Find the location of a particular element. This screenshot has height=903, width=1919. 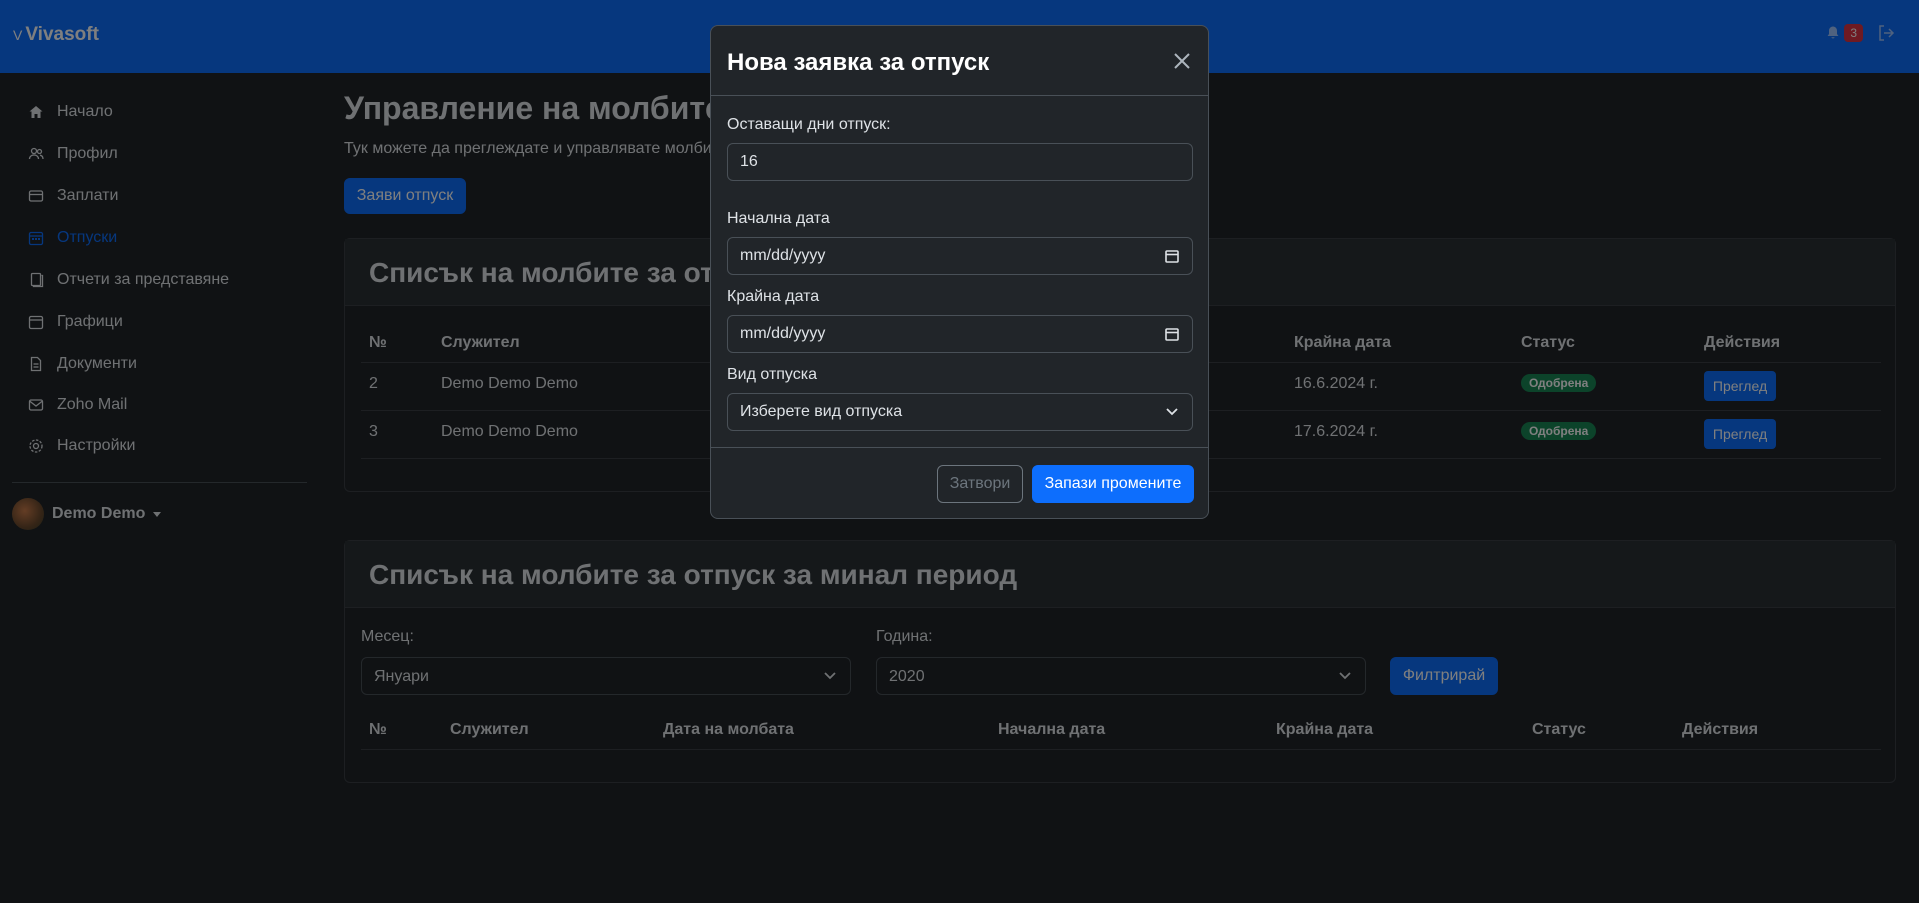

end-date-placeholder: mm/dd/yyyy is located at coordinates (783, 333).